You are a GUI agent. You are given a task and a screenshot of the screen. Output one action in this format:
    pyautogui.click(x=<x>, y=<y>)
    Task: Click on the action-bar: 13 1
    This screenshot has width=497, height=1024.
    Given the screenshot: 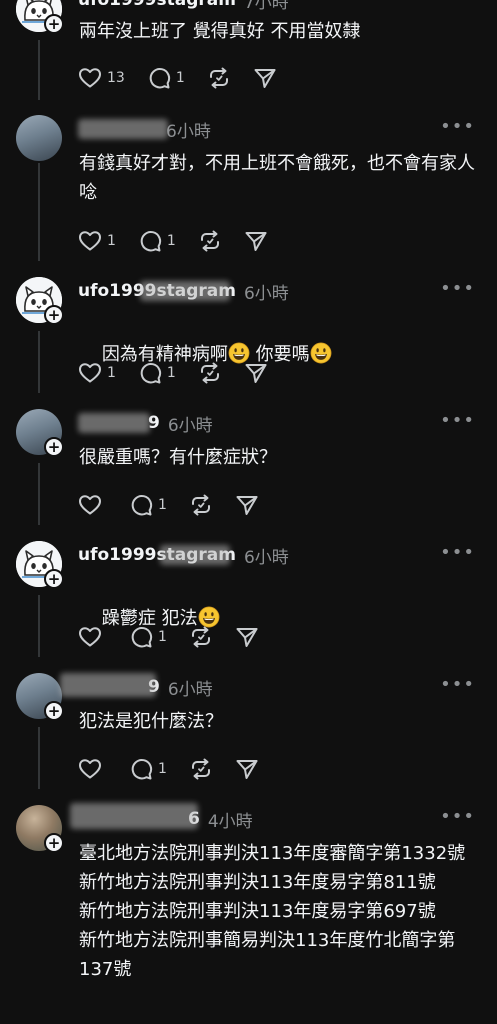 What is the action you would take?
    pyautogui.click(x=188, y=78)
    